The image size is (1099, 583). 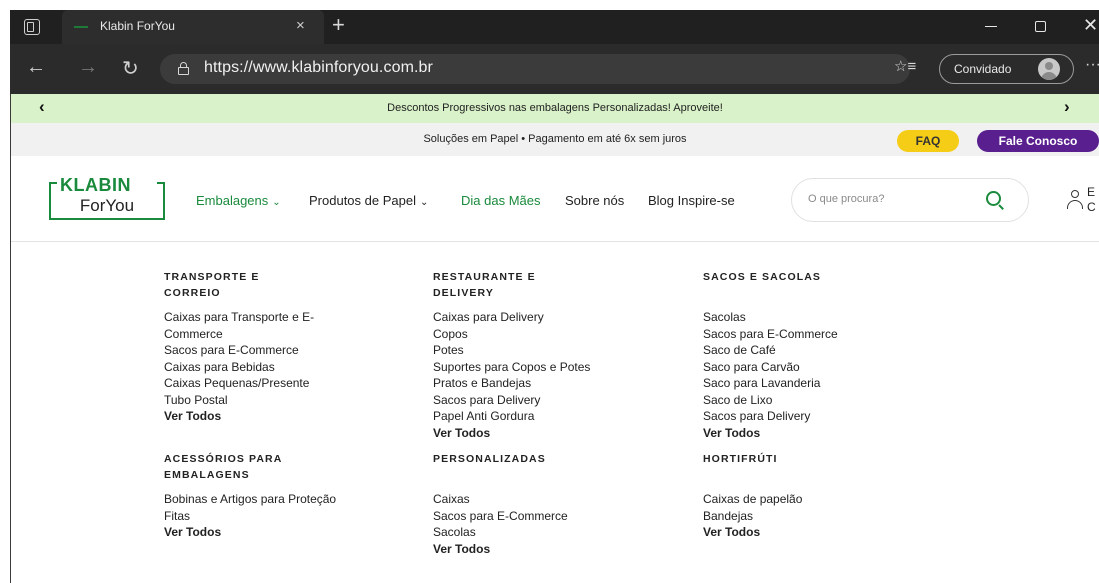 What do you see at coordinates (1038, 141) in the screenshot?
I see `contact-button: Fale Conosco` at bounding box center [1038, 141].